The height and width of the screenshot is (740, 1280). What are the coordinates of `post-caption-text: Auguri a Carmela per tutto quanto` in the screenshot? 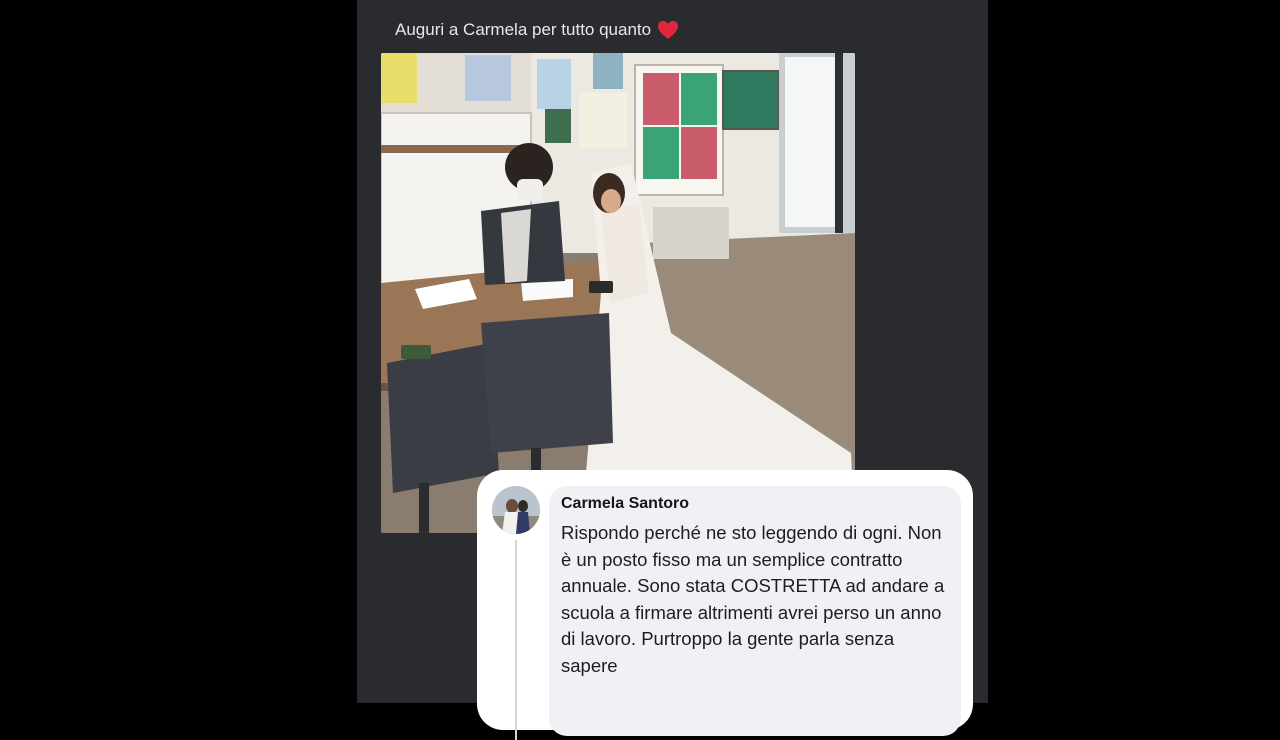 It's located at (523, 29).